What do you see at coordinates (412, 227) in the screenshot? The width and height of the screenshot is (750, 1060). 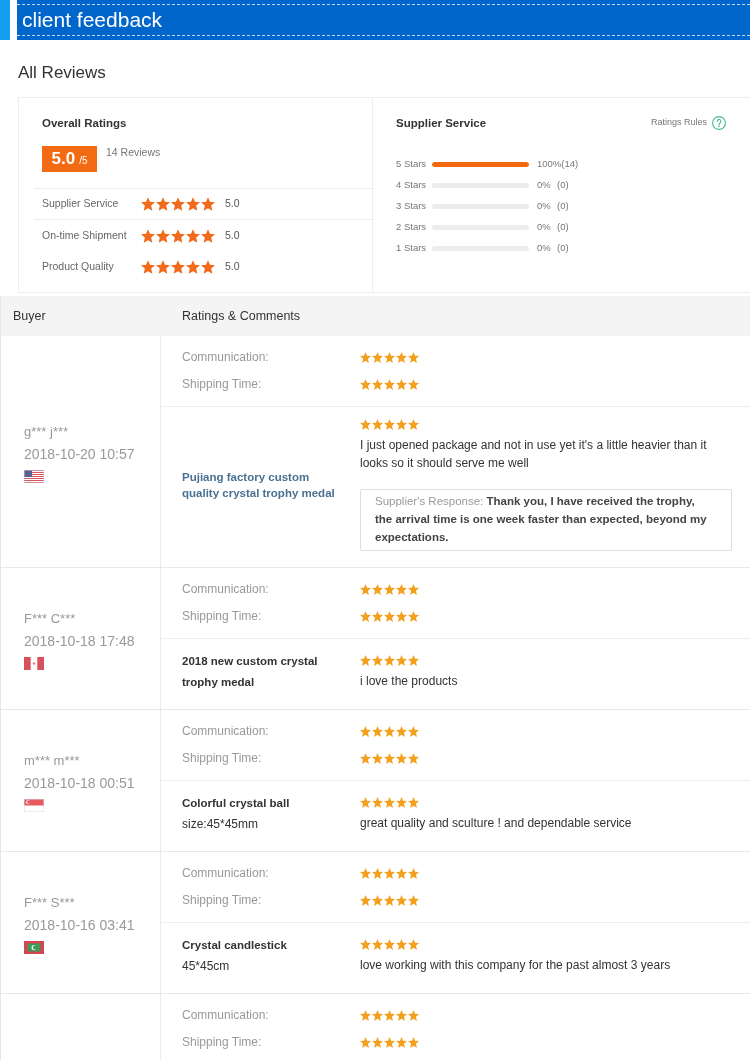 I see `star-level-label: 2 Stars` at bounding box center [412, 227].